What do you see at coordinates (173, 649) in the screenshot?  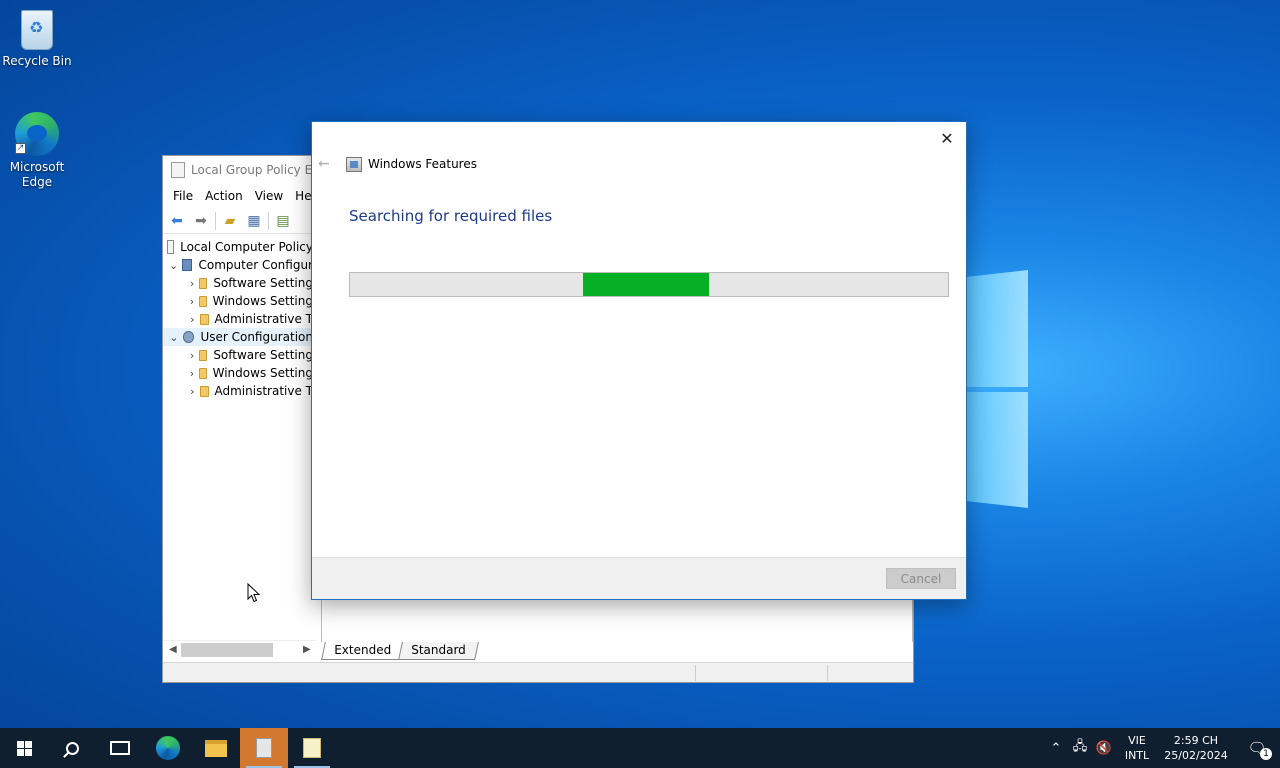 I see `scroll-left-icon: ◀` at bounding box center [173, 649].